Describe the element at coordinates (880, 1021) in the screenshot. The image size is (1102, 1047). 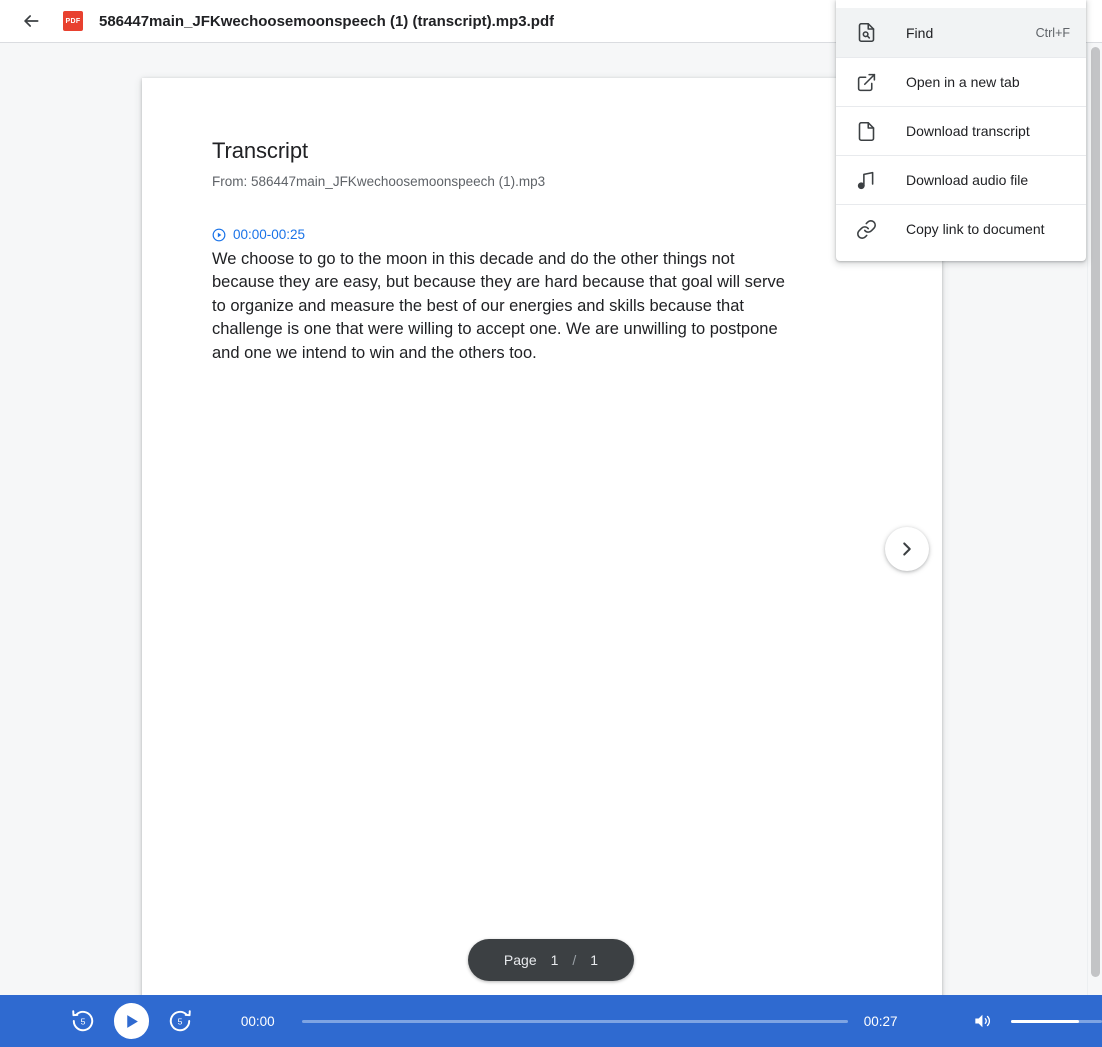
I see `total-time: 00:27` at that location.